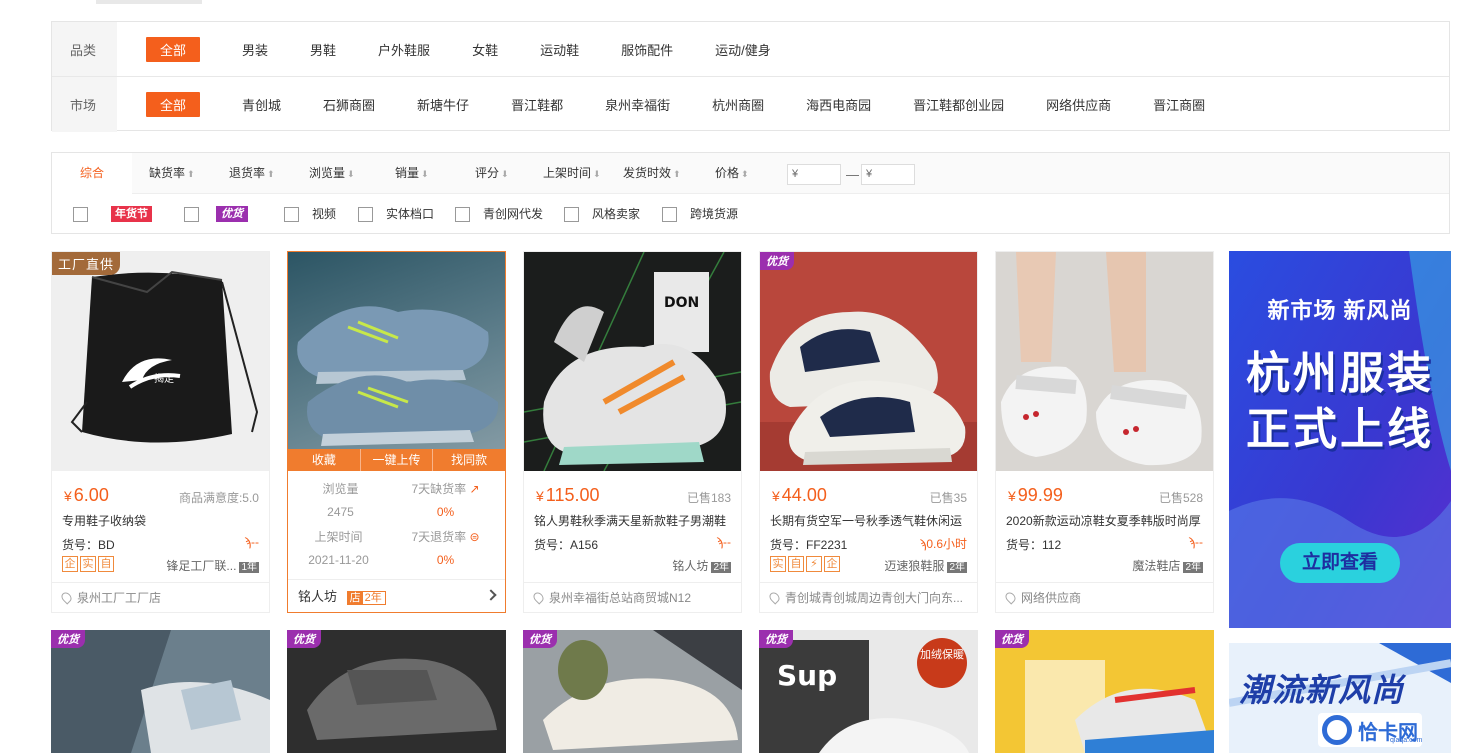 This screenshot has height=753, width=1461. What do you see at coordinates (1167, 565) in the screenshot?
I see `shop-name: 魔法鞋店 2年` at bounding box center [1167, 565].